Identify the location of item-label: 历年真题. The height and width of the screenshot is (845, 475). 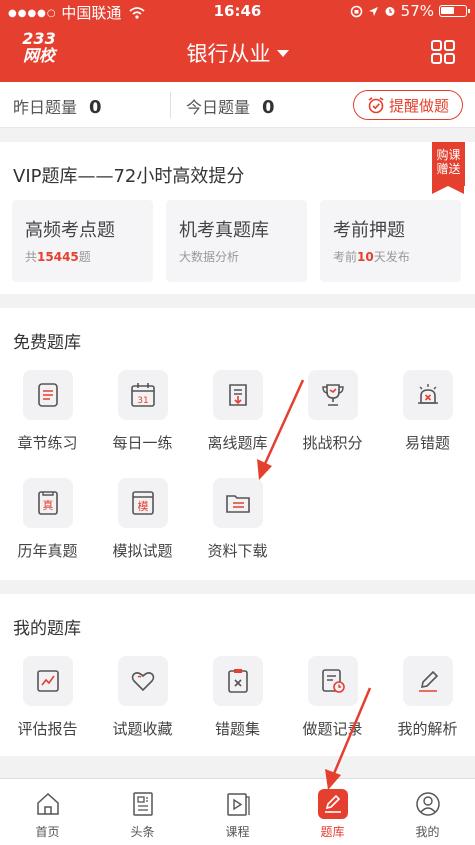
(47, 551).